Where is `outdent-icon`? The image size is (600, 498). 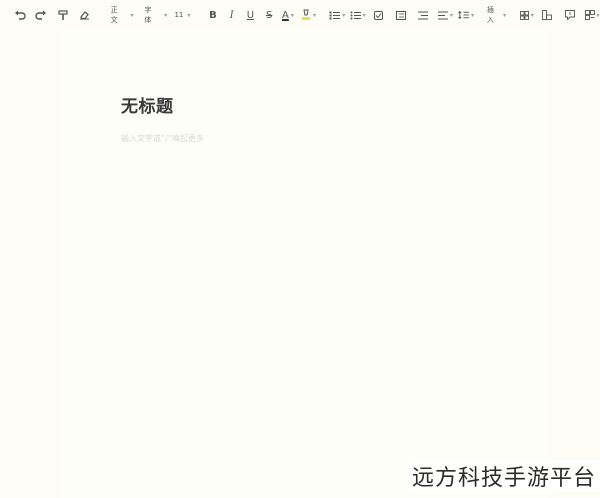
outdent-icon is located at coordinates (400, 15).